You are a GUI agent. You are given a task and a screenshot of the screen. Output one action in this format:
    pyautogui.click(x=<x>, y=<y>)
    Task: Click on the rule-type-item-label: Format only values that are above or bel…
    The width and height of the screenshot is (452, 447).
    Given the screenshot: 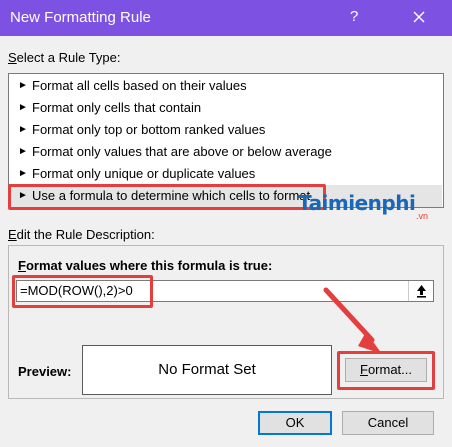 What is the action you would take?
    pyautogui.click(x=182, y=151)
    